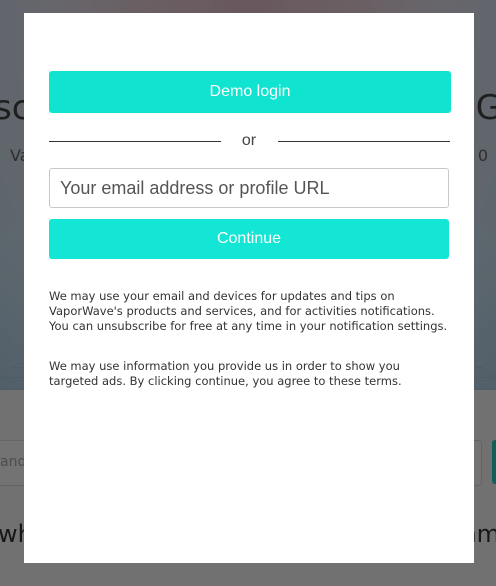  Describe the element at coordinates (249, 140) in the screenshot. I see `divider-or-text: or` at that location.